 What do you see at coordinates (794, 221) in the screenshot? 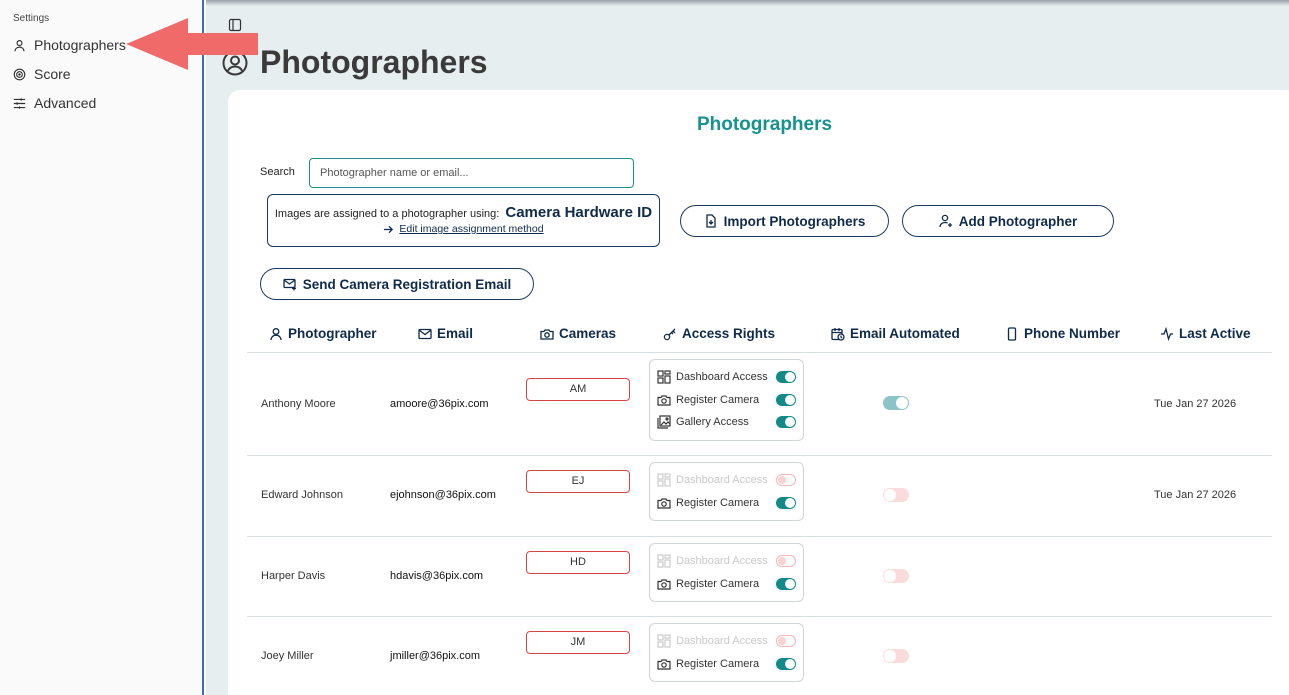
I see `import-label: Import Photographers` at bounding box center [794, 221].